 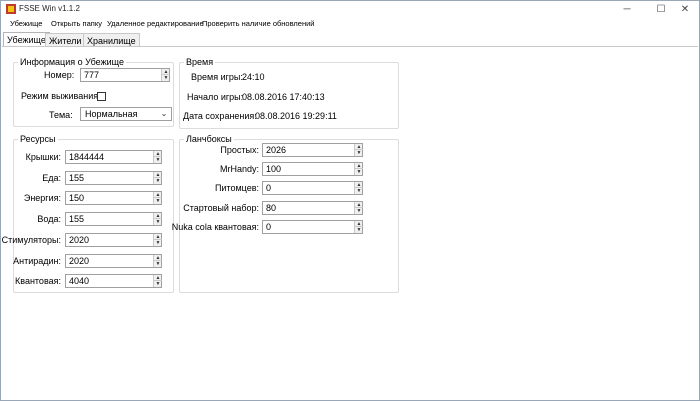 What do you see at coordinates (113, 281) in the screenshot?
I see `resource-input: 4040 ▲ ▼` at bounding box center [113, 281].